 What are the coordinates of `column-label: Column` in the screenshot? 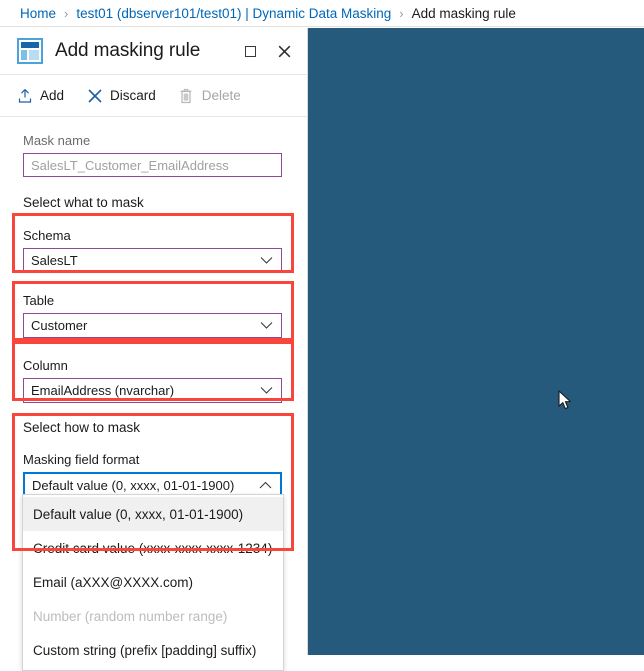 It's located at (45, 365).